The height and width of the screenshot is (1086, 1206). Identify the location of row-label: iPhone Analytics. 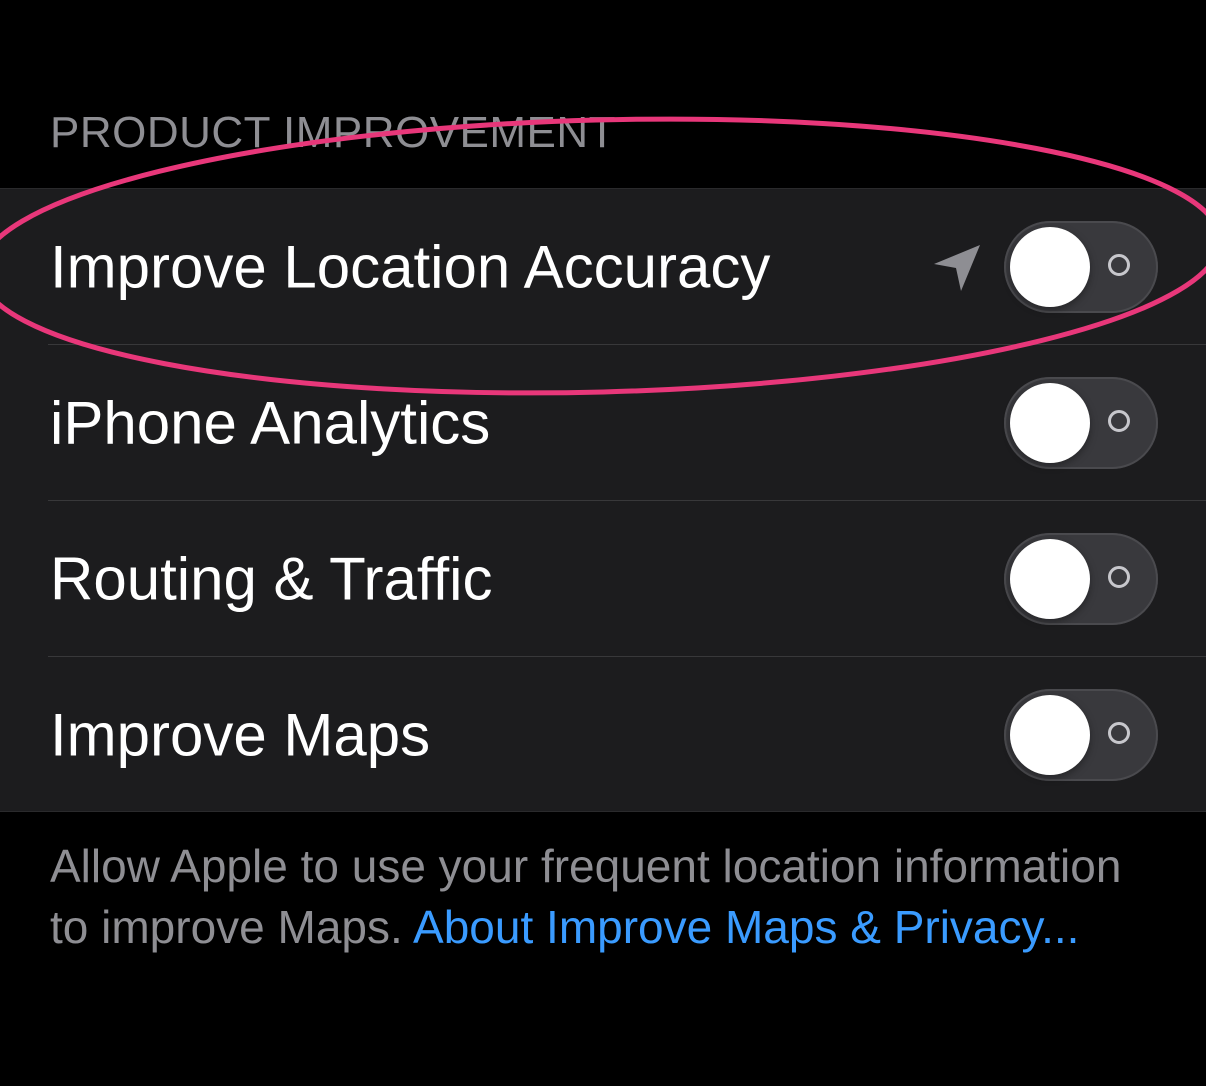
(270, 423).